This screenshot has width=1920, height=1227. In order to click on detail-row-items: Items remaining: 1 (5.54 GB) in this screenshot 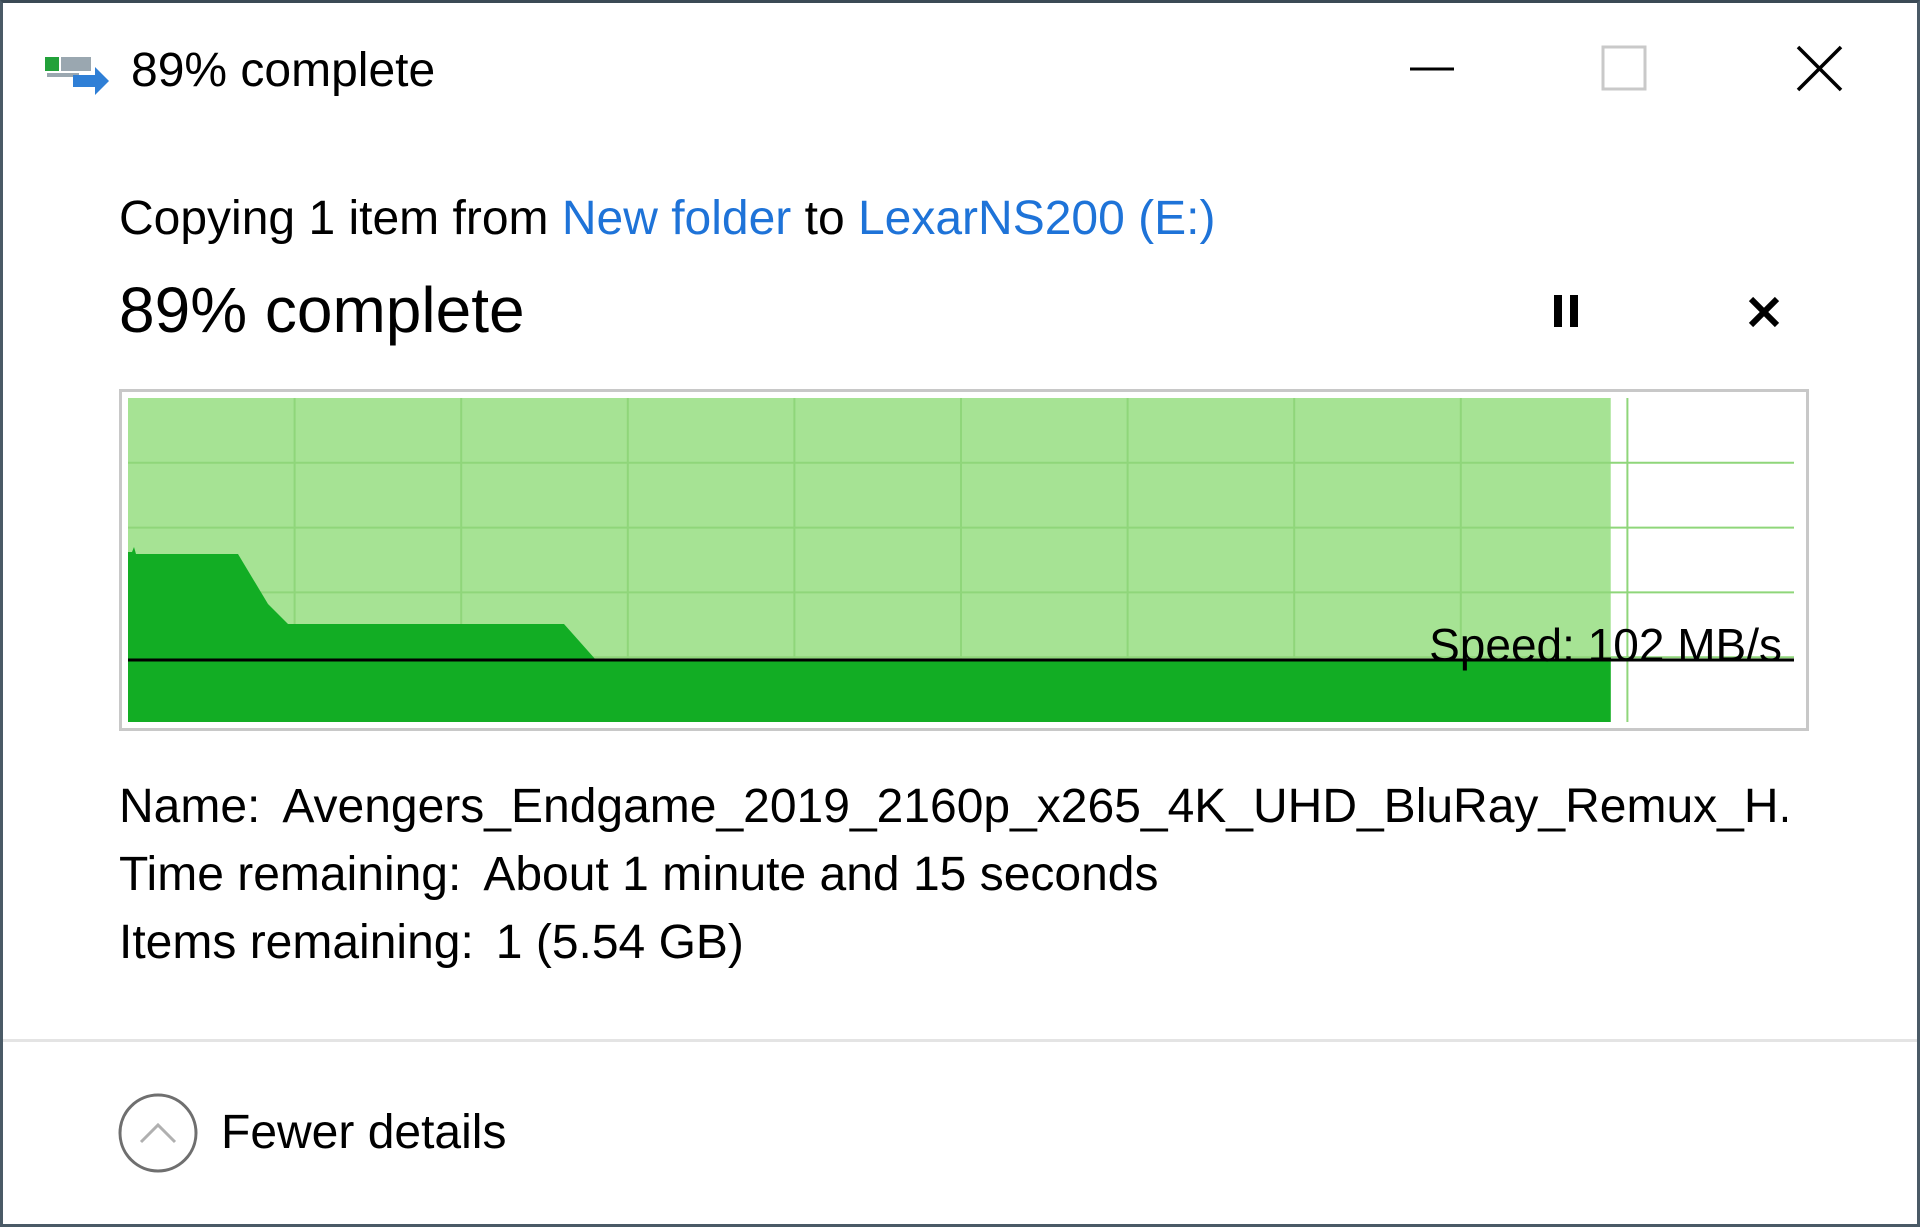, I will do `click(953, 943)`.